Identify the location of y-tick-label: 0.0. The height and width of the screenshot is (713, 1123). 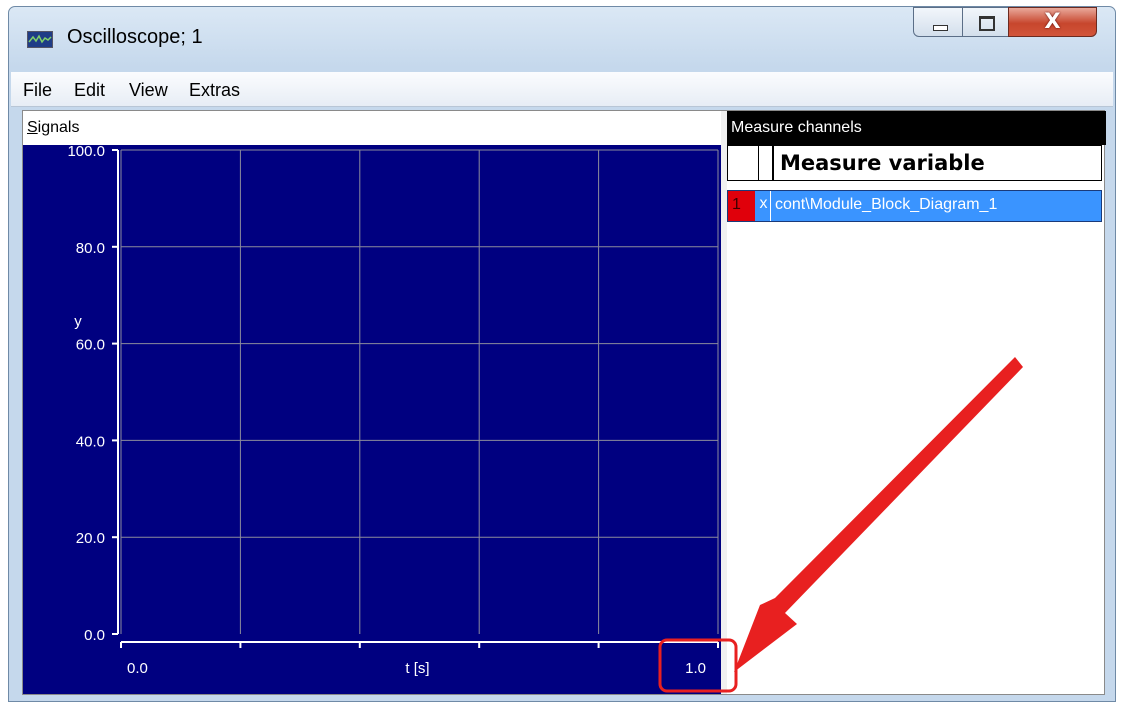
(94, 635).